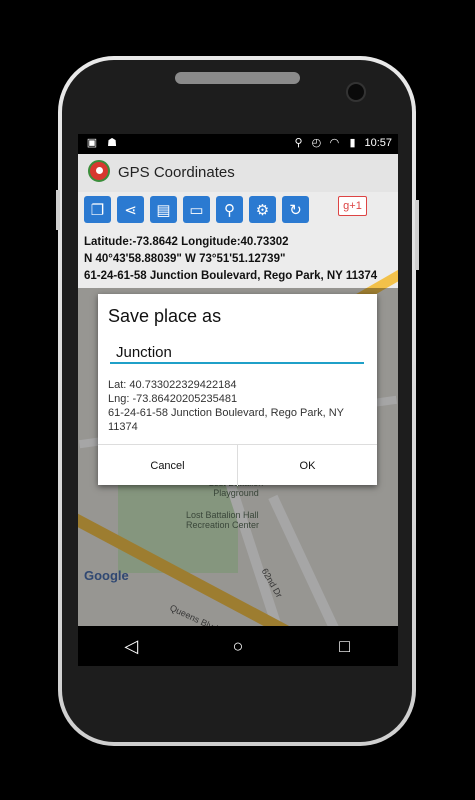 Image resolution: width=475 pixels, height=800 pixels. What do you see at coordinates (356, 92) in the screenshot?
I see `camera-icon` at bounding box center [356, 92].